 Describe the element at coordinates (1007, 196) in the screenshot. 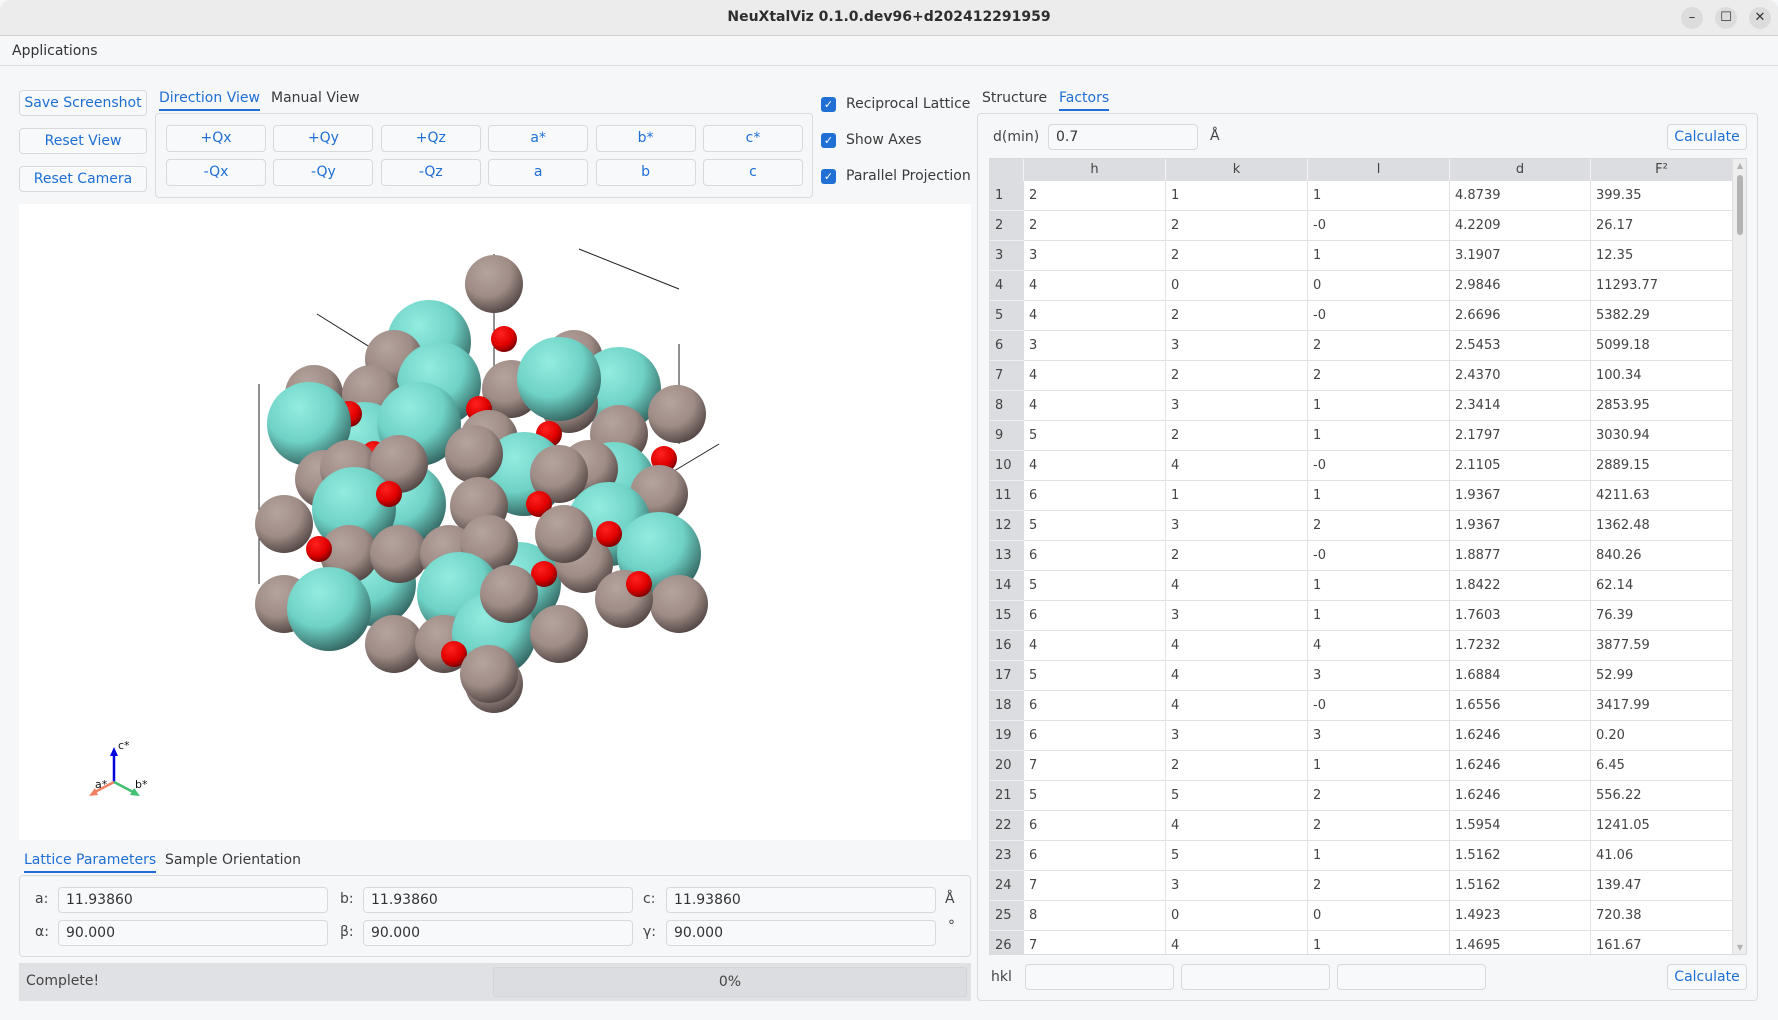

I see `row-header: 1` at that location.